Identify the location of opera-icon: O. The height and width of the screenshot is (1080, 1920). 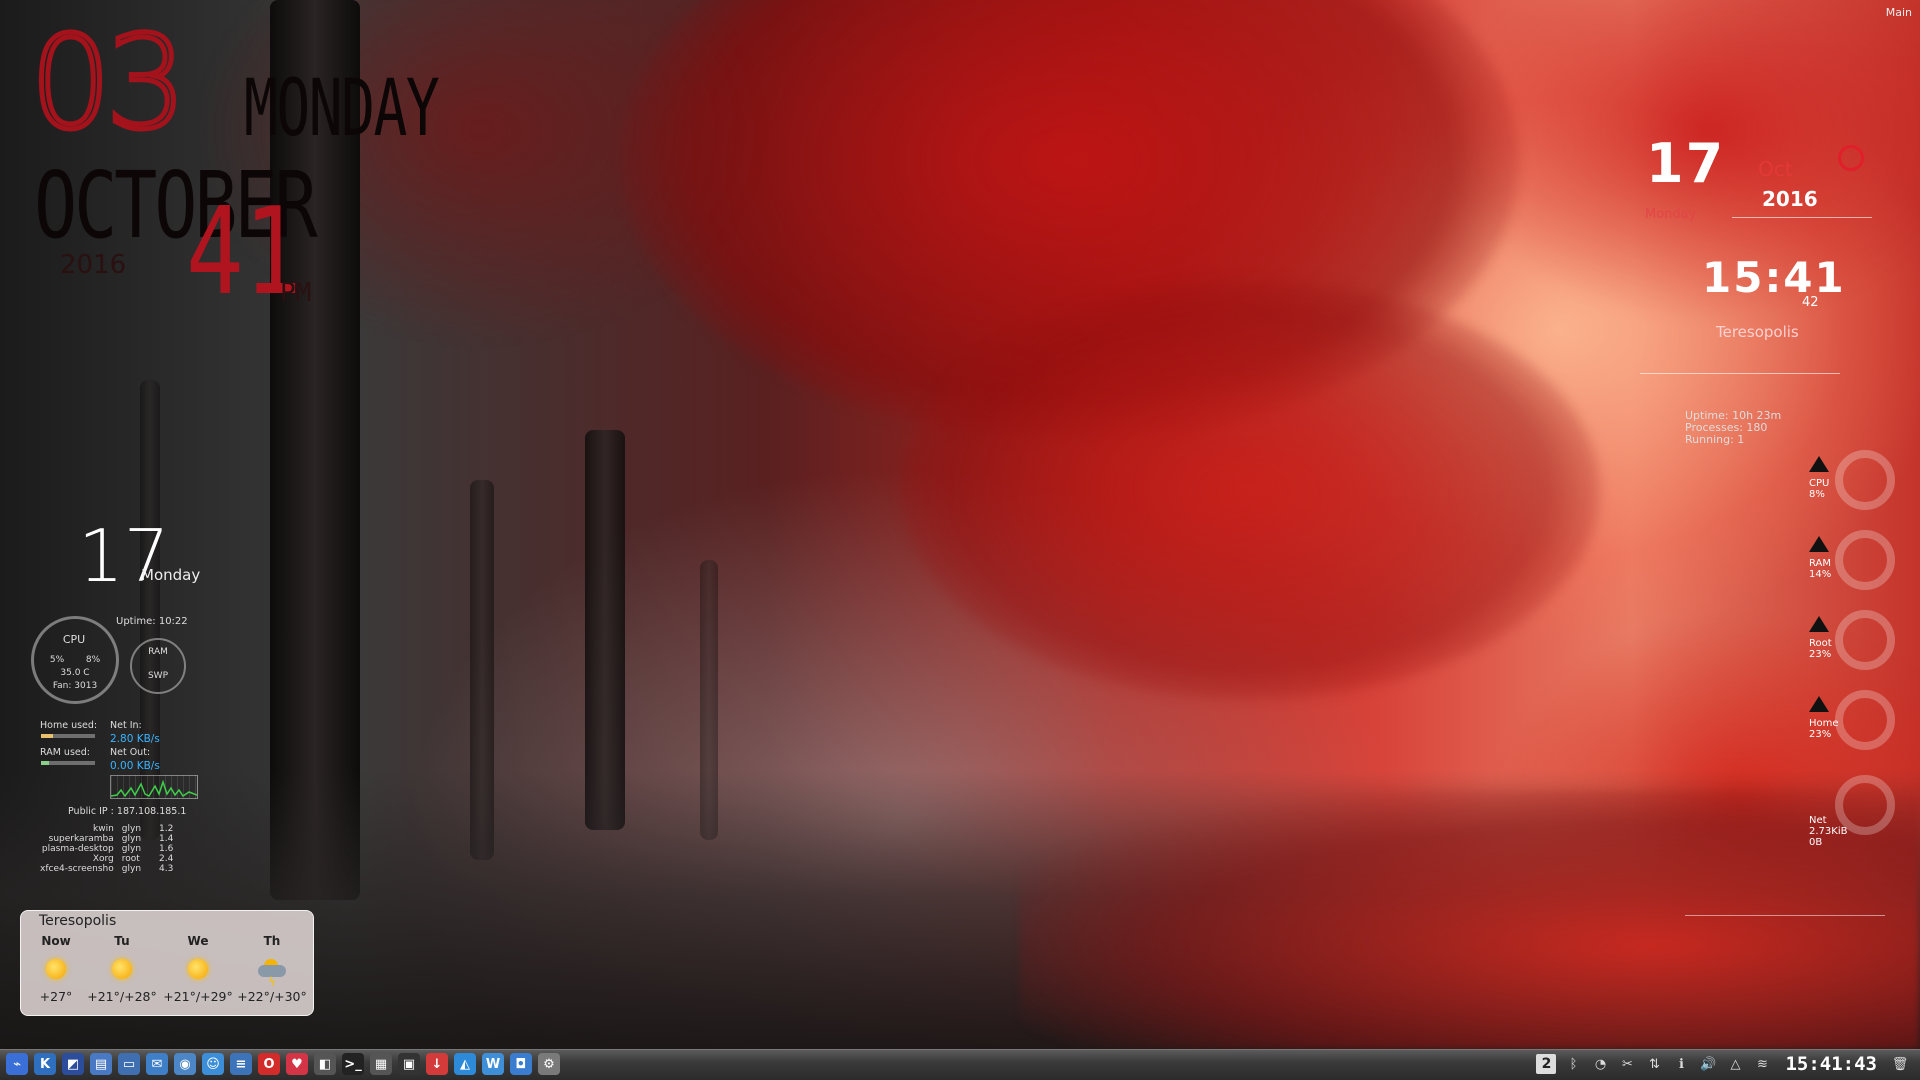
(269, 1064).